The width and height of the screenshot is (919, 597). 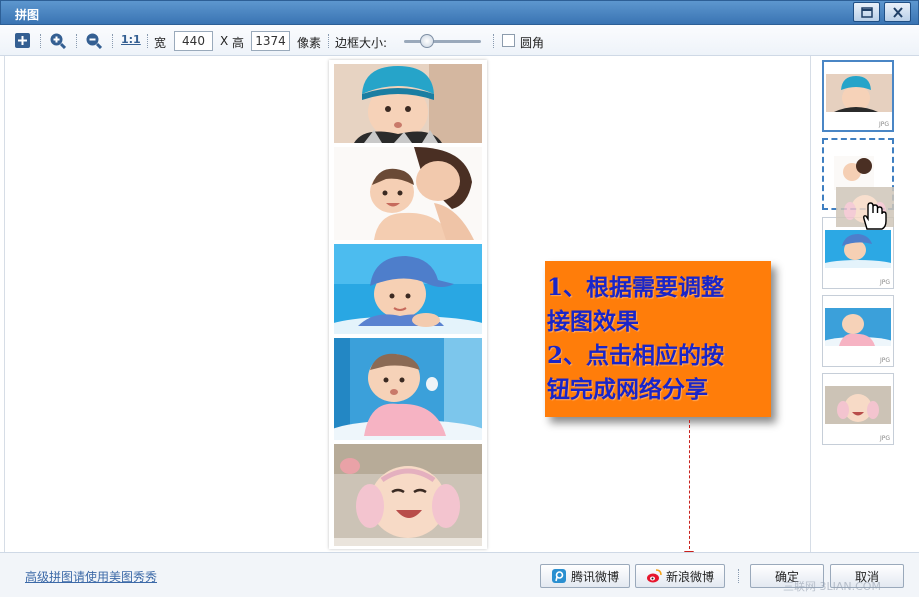 What do you see at coordinates (224, 41) in the screenshot?
I see `x-label: X` at bounding box center [224, 41].